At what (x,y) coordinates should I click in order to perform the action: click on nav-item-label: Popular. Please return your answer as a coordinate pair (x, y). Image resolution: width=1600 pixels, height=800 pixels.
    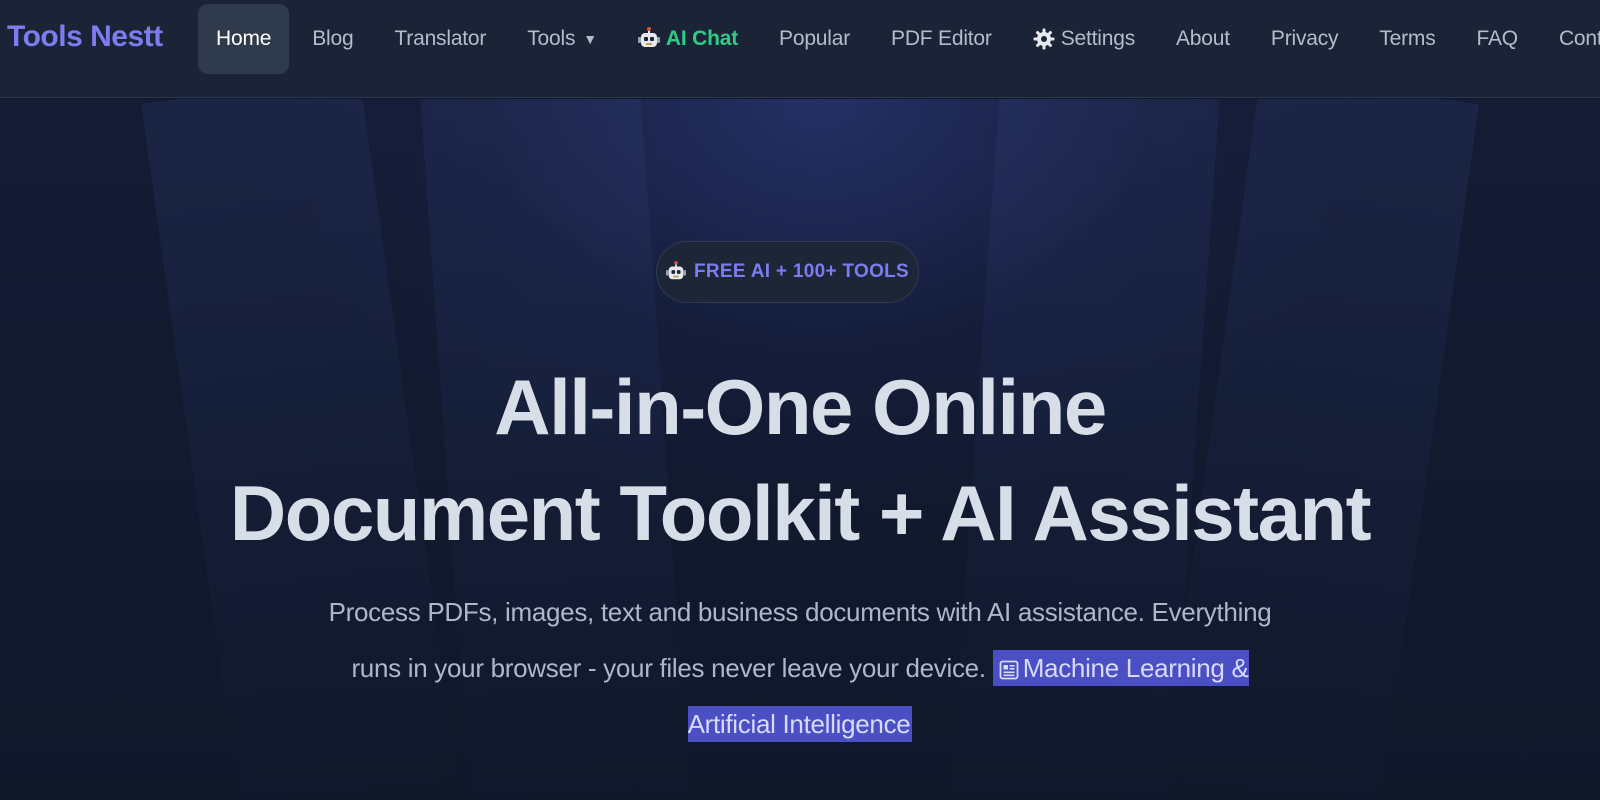
    Looking at the image, I should click on (815, 38).